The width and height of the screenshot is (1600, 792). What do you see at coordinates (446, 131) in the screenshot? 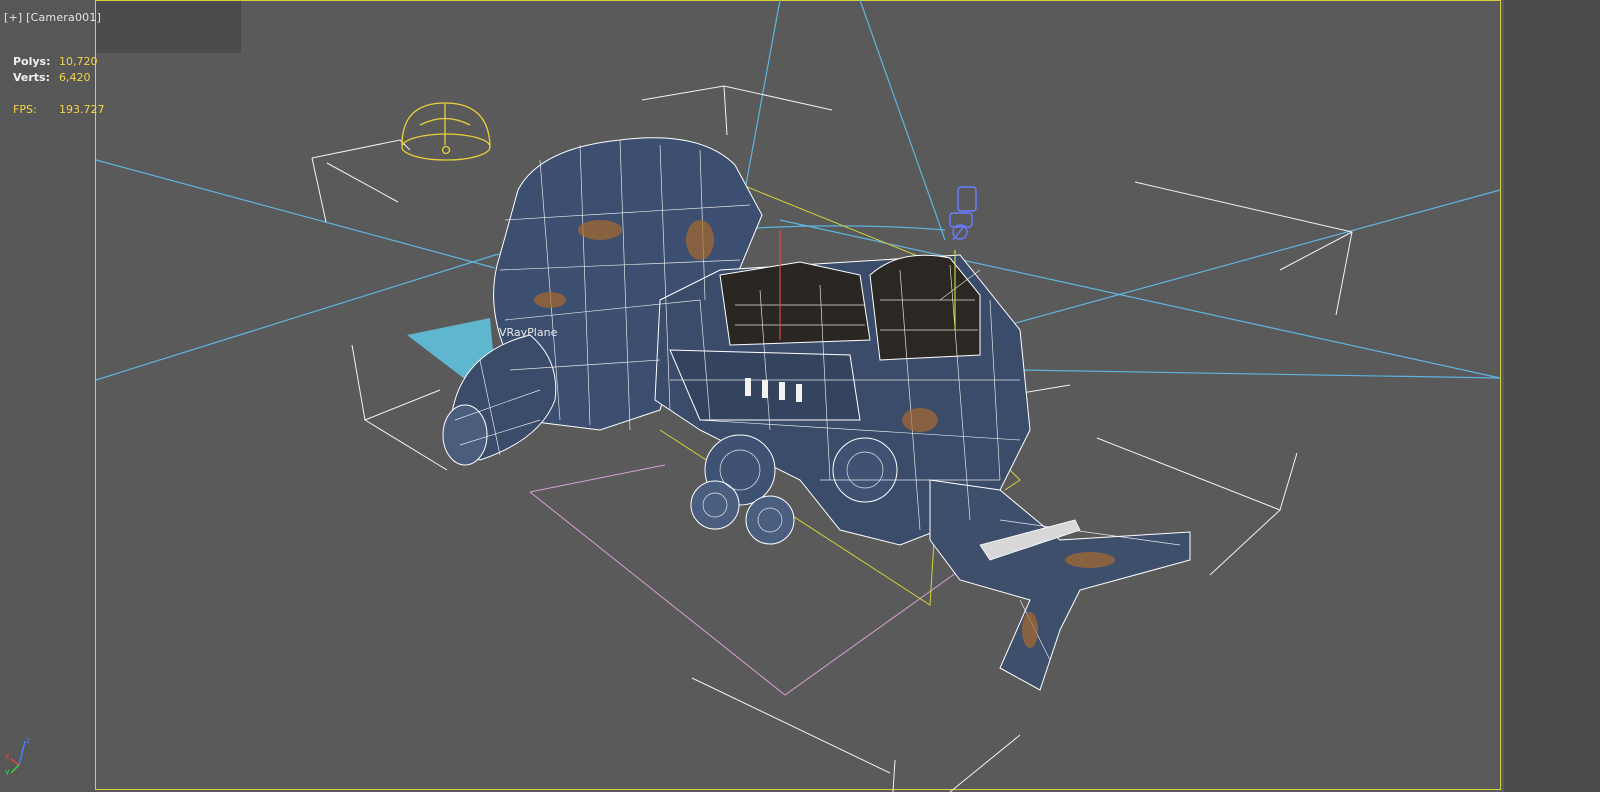
I see `dome-light-icon` at bounding box center [446, 131].